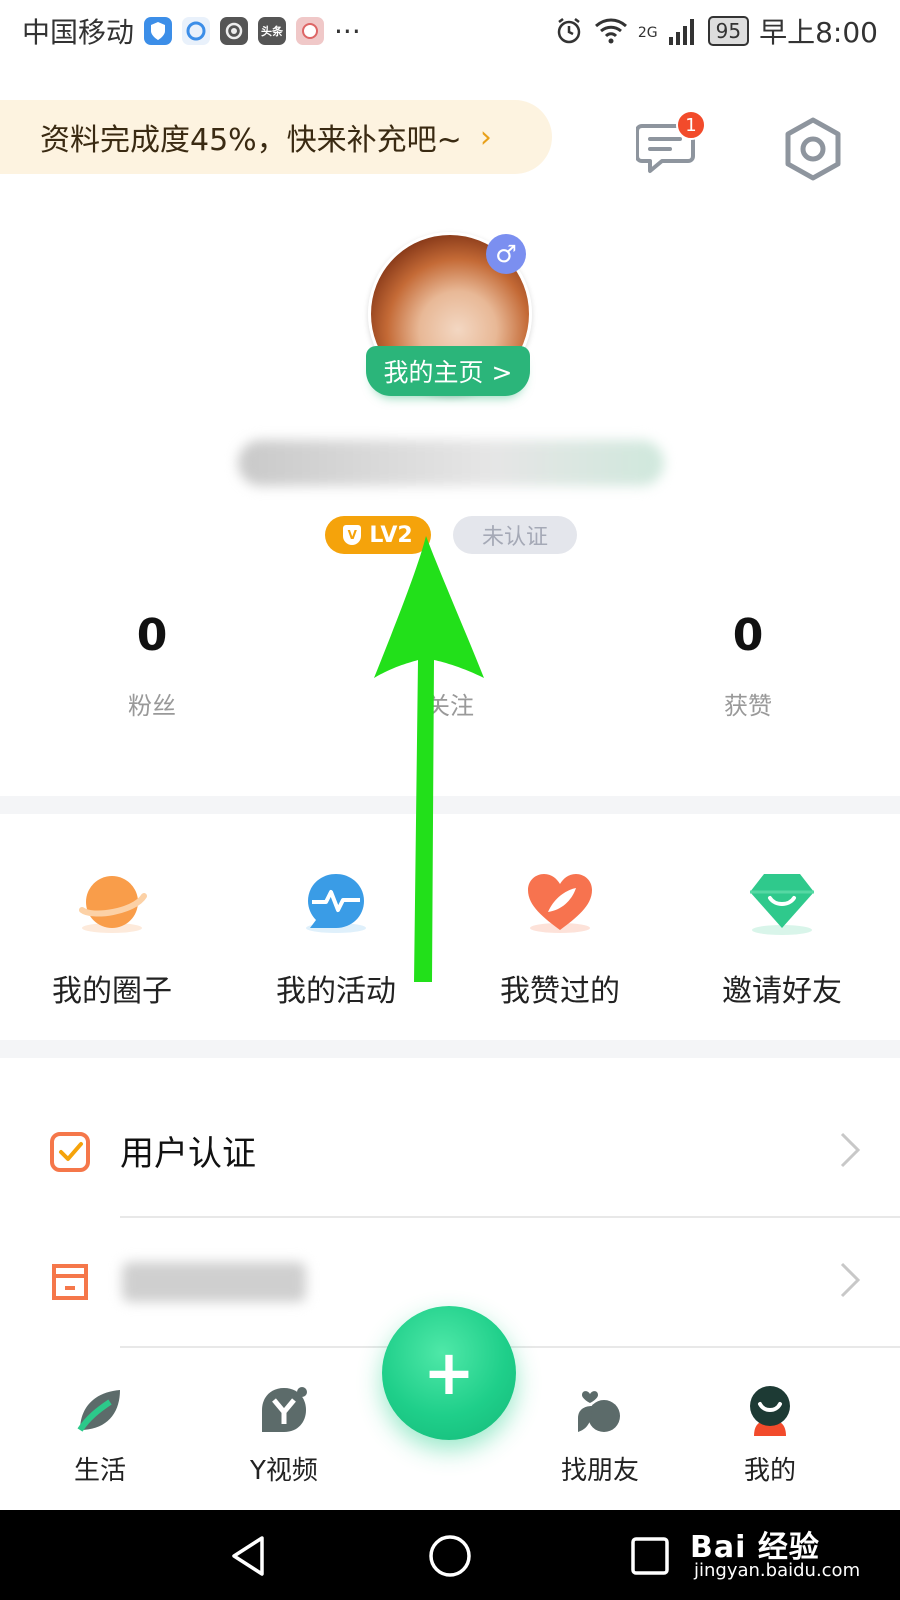  I want to click on nav-tab-me: 我的, so click(770, 1435).